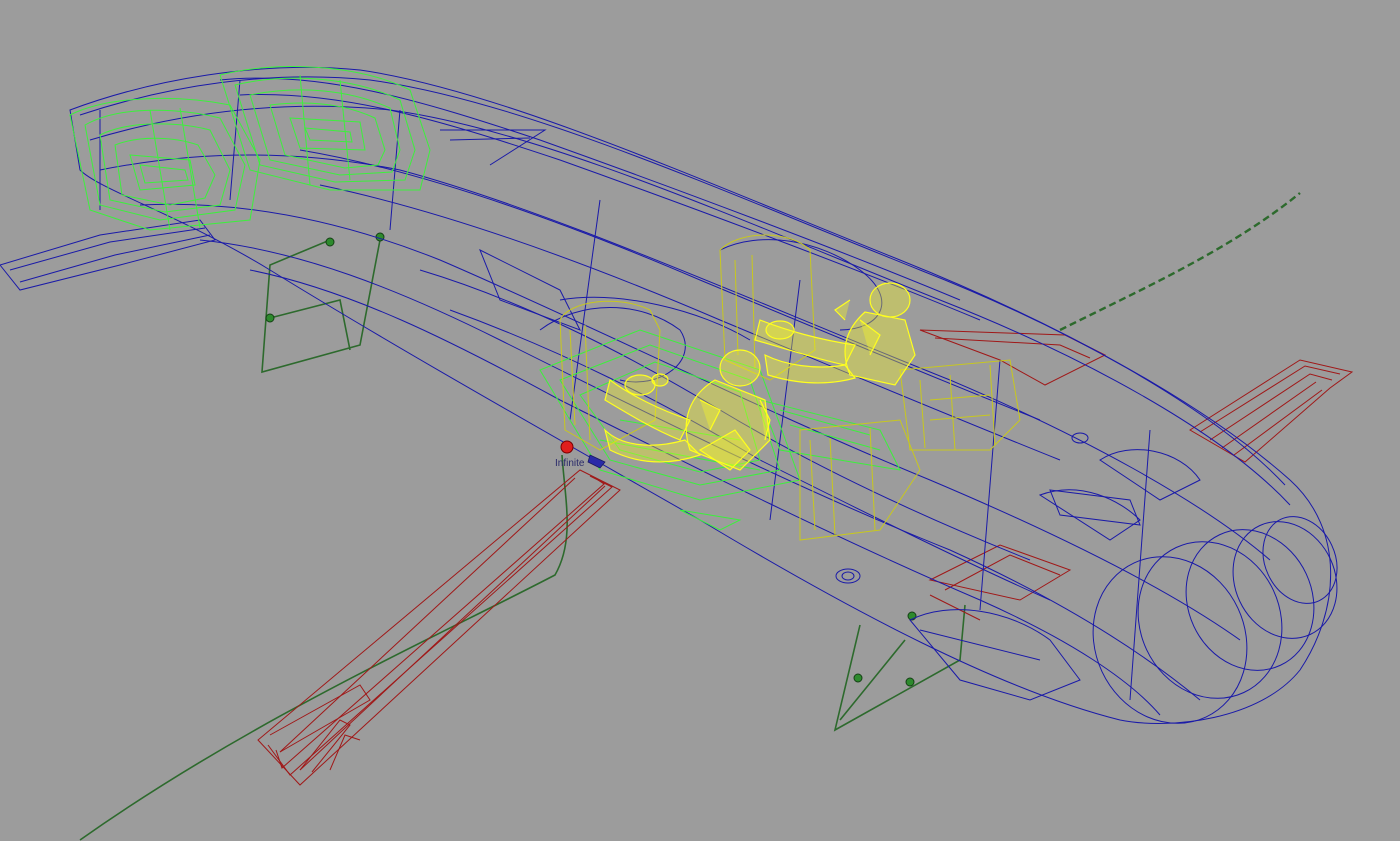  I want to click on passenger-manikin, so click(835, 334).